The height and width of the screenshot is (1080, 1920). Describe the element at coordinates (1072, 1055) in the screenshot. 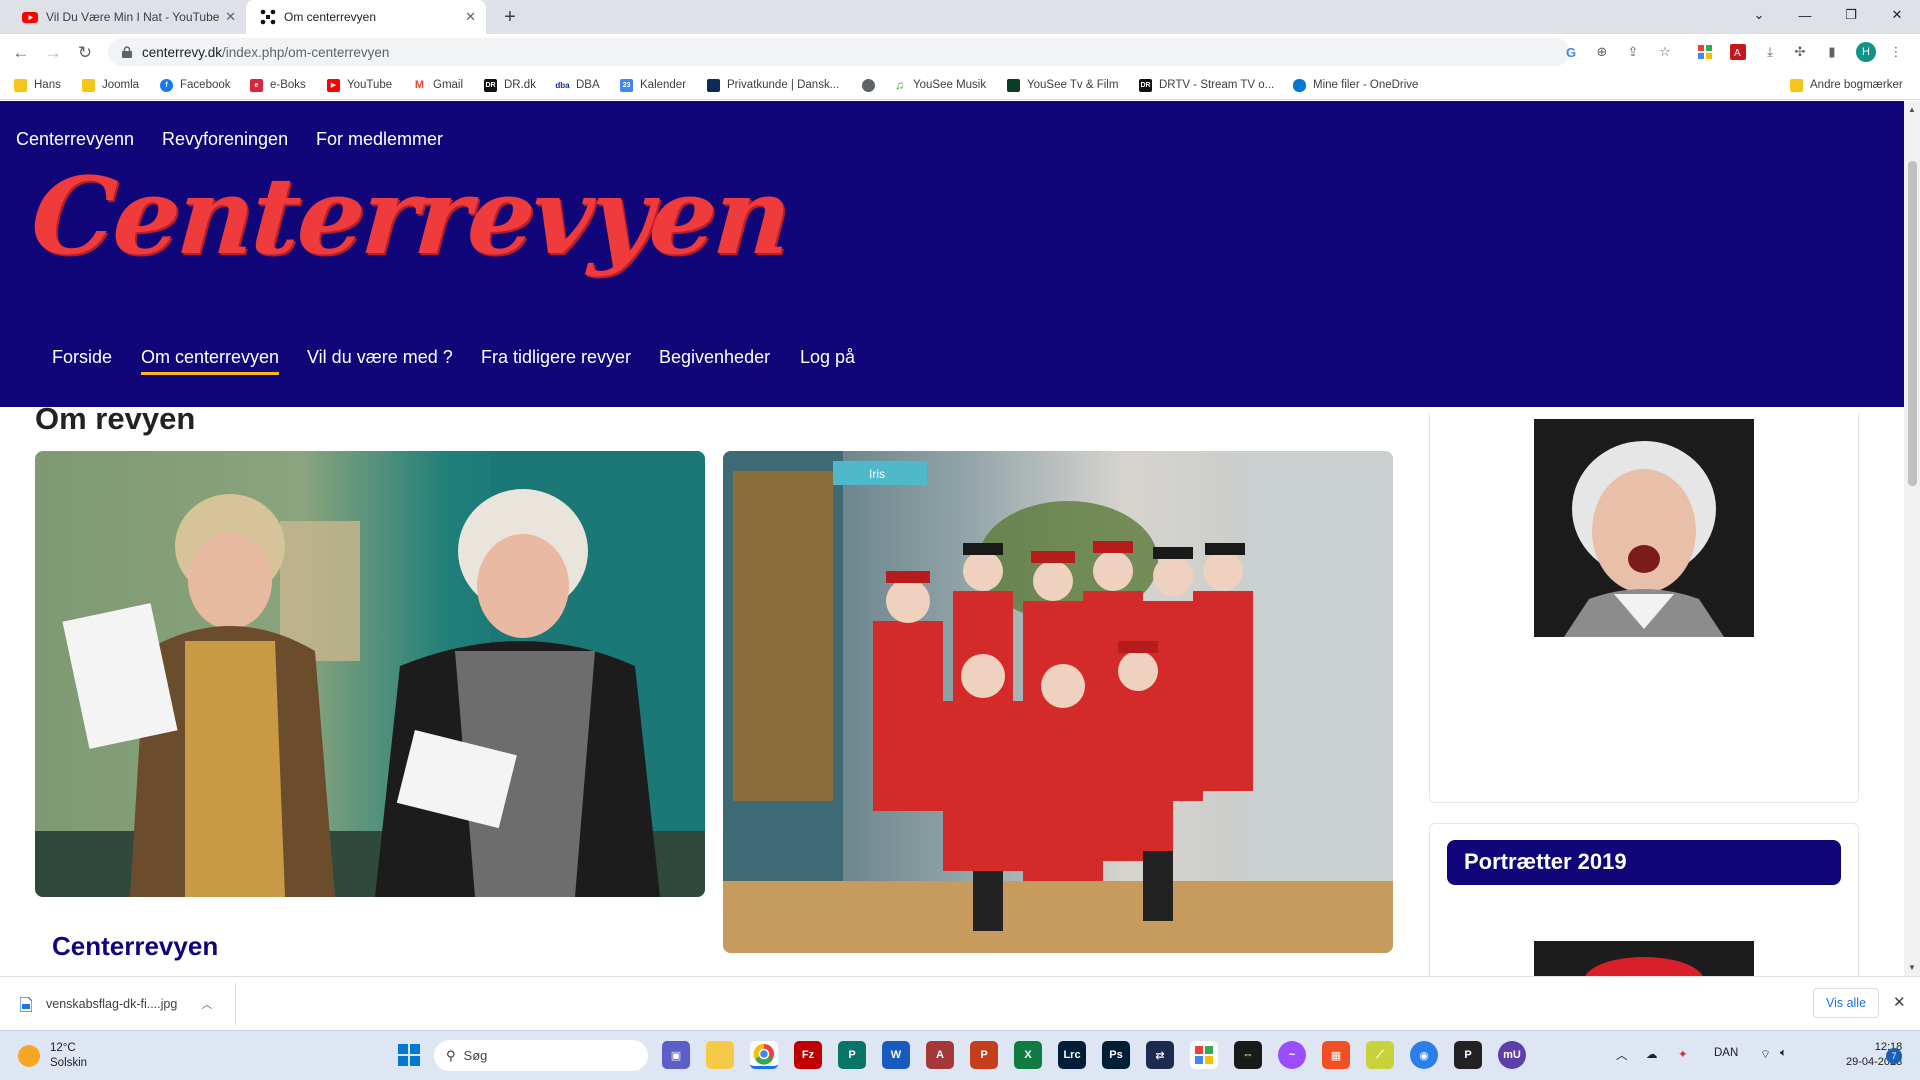

I see `lightroom-icon: Lrc` at that location.